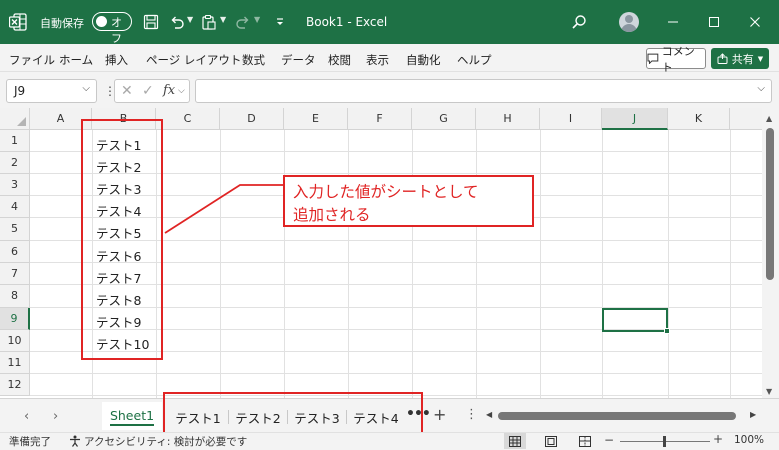 The height and width of the screenshot is (450, 779). I want to click on tab-file: ファイル, so click(32, 60).